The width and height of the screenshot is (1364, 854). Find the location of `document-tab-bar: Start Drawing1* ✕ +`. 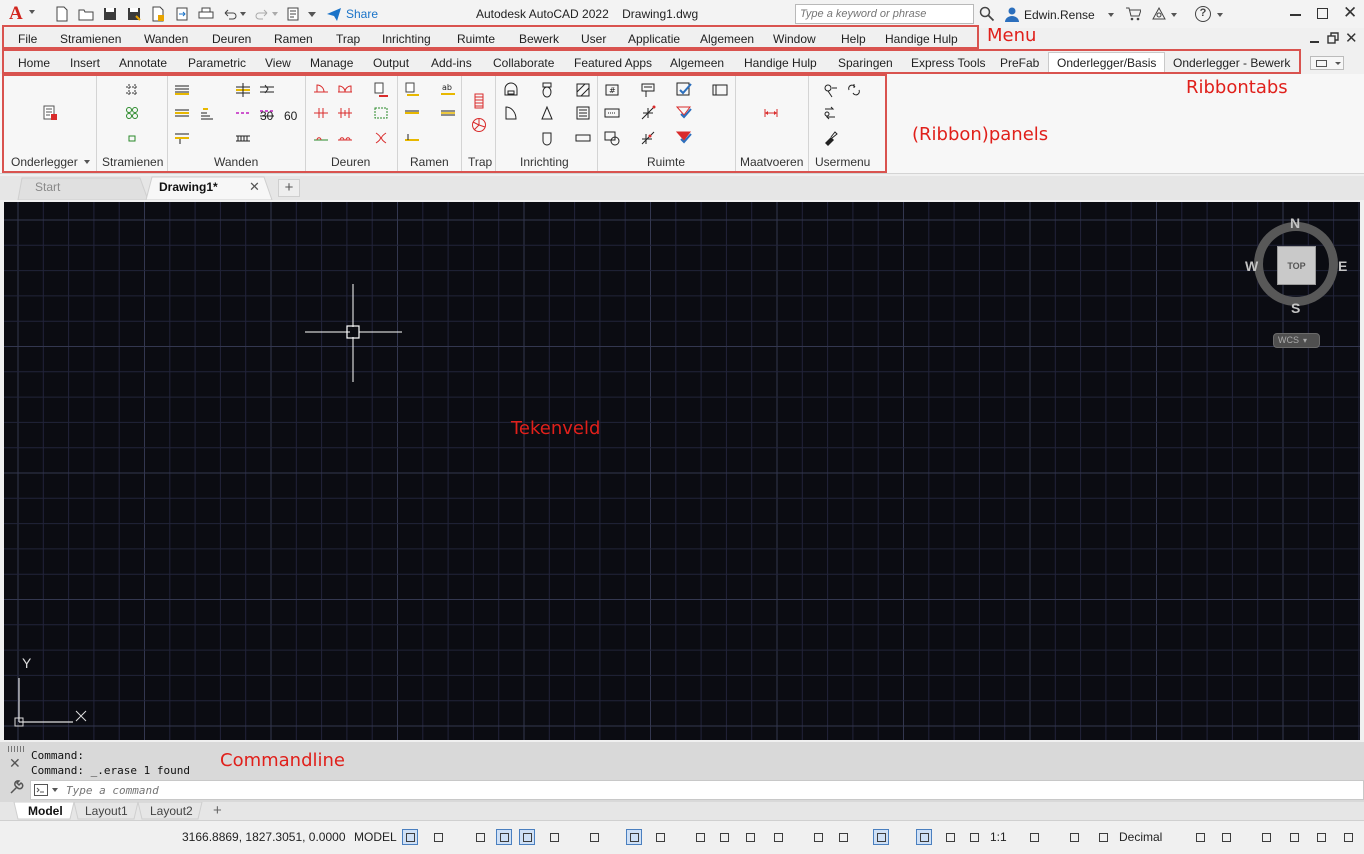

document-tab-bar: Start Drawing1* ✕ + is located at coordinates (682, 188).